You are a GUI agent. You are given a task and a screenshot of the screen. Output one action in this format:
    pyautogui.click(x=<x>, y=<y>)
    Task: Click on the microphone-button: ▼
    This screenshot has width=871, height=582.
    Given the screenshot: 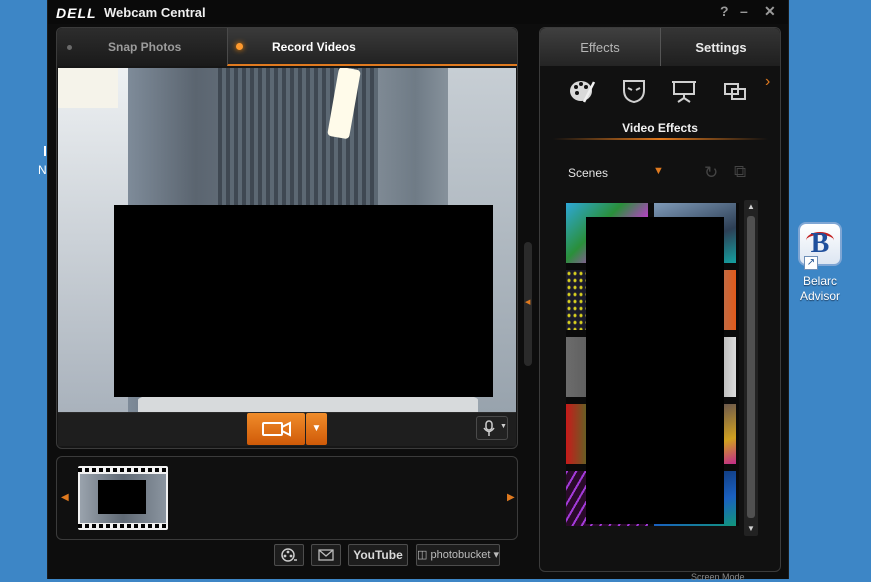 What is the action you would take?
    pyautogui.click(x=492, y=428)
    